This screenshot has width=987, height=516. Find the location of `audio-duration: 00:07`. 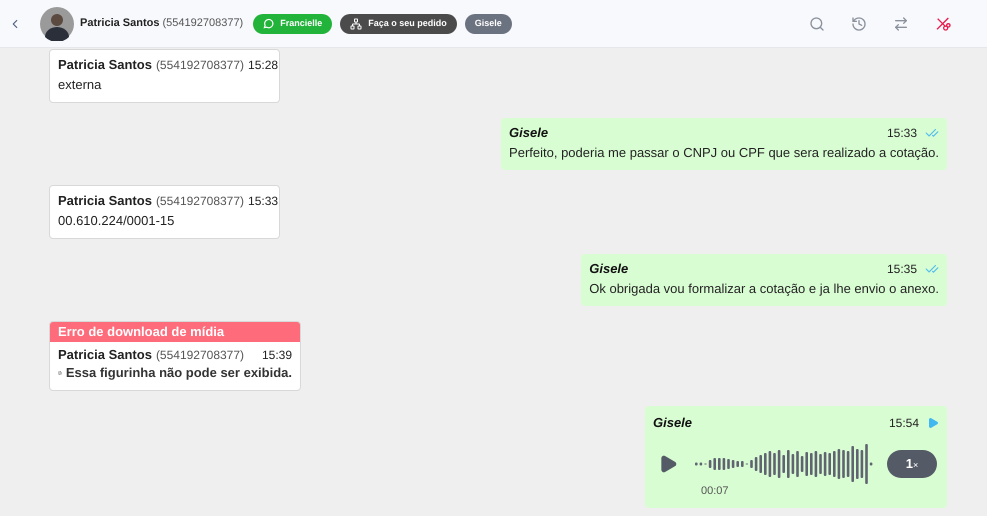

audio-duration: 00:07 is located at coordinates (715, 491).